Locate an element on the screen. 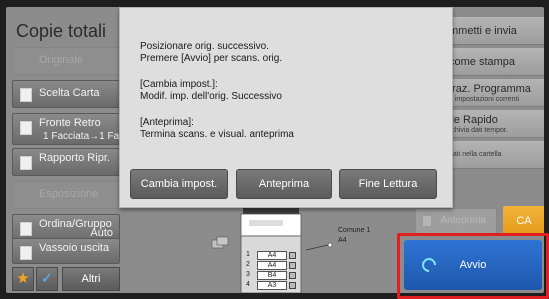 This screenshot has width=549, height=299. sort-icon is located at coordinates (26, 229).